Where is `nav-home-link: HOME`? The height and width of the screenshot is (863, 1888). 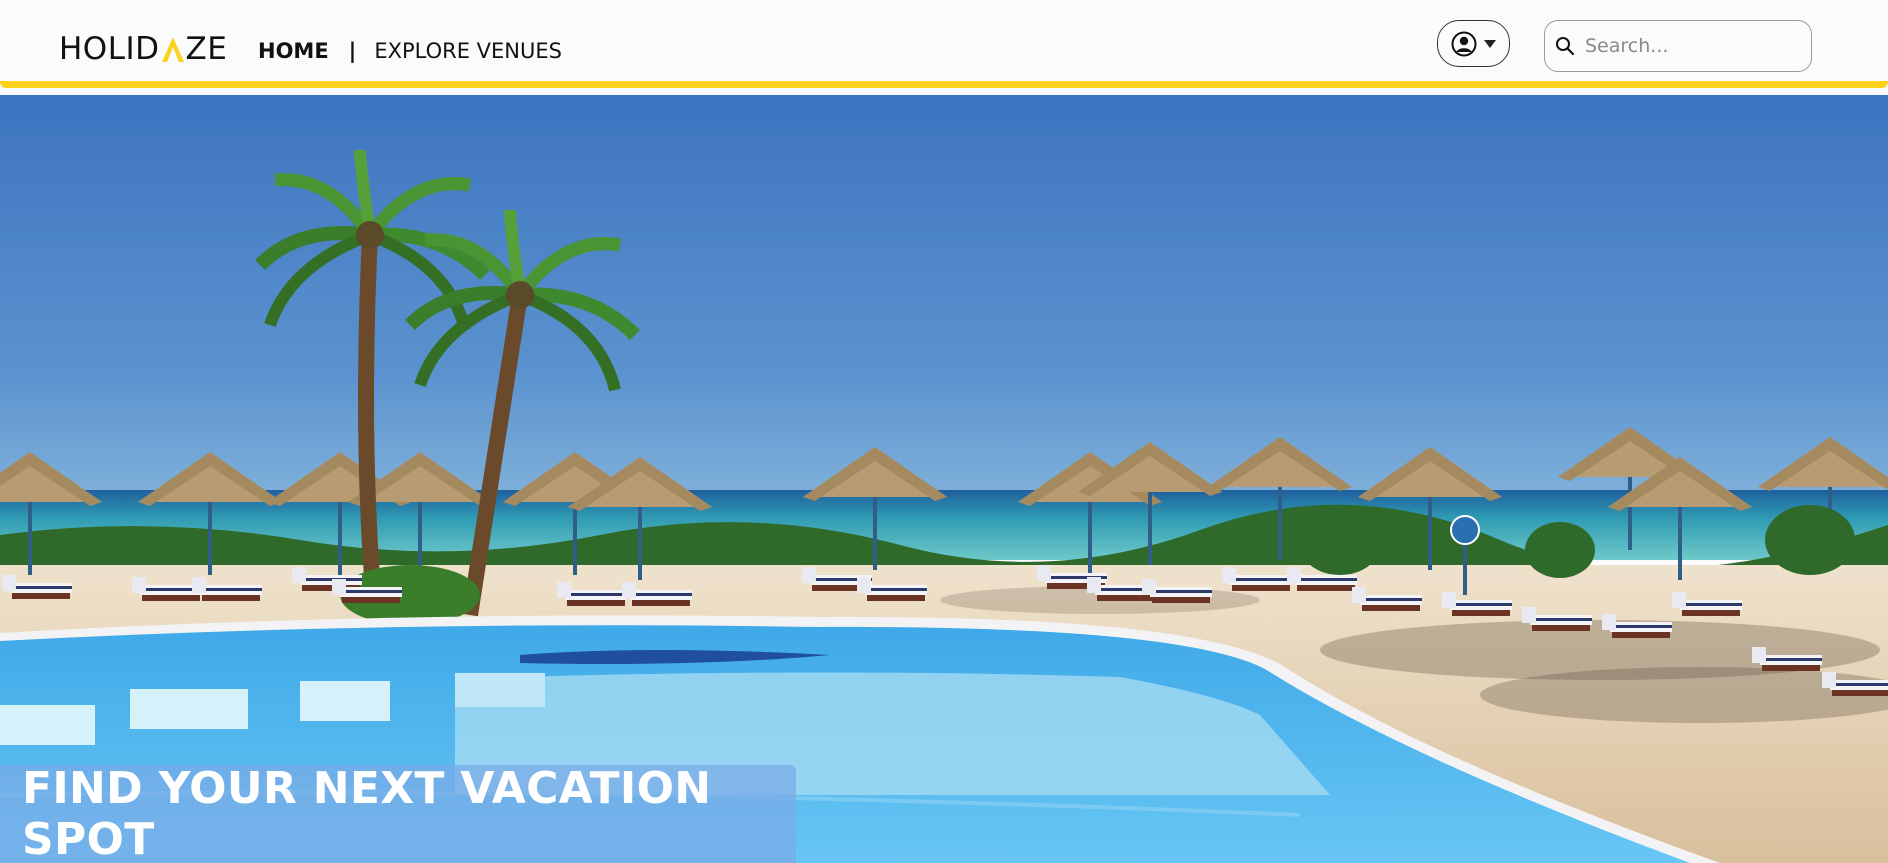 nav-home-link: HOME is located at coordinates (293, 51).